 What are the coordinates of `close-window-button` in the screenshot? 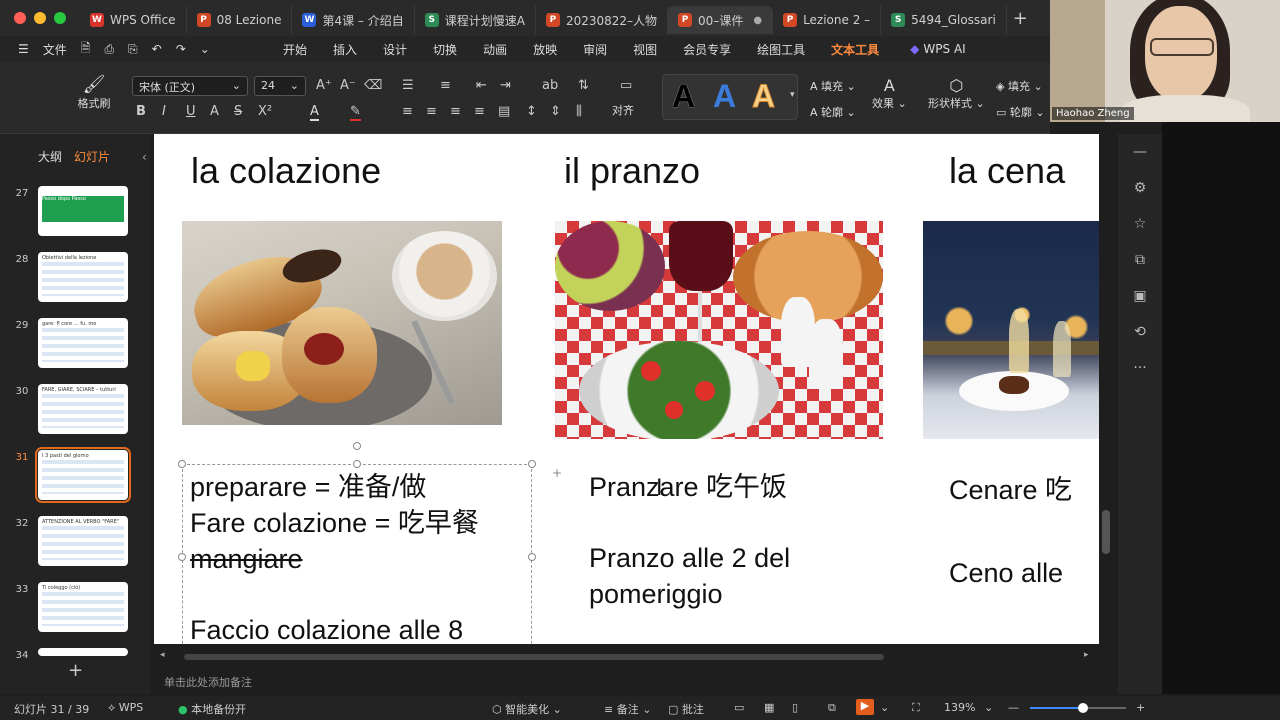 It's located at (20, 18).